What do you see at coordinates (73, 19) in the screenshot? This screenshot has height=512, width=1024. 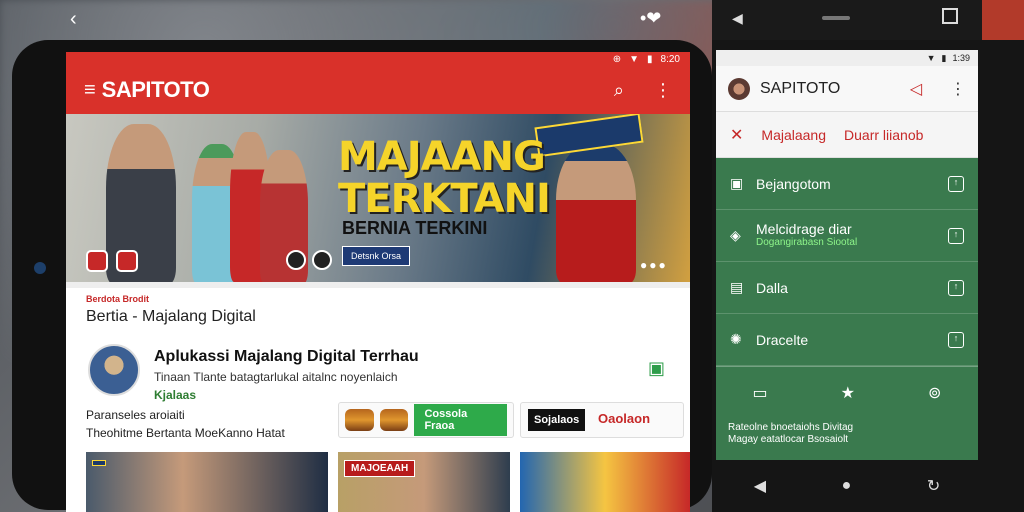 I see `back-icon: ‹` at bounding box center [73, 19].